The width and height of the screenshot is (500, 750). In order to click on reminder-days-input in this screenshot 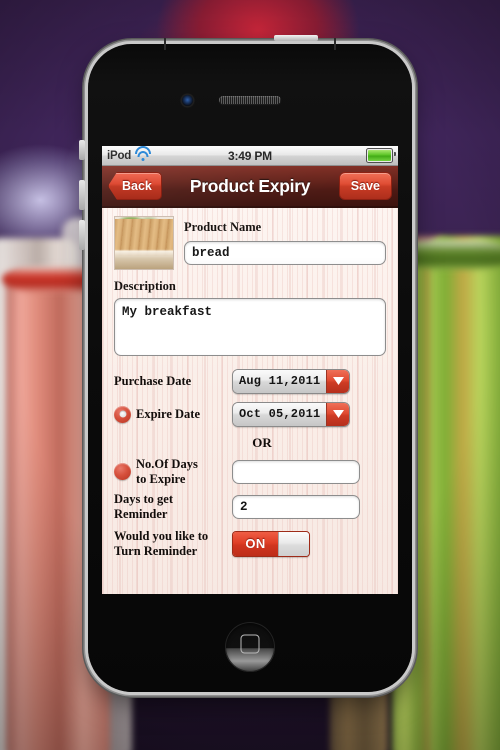, I will do `click(296, 507)`.